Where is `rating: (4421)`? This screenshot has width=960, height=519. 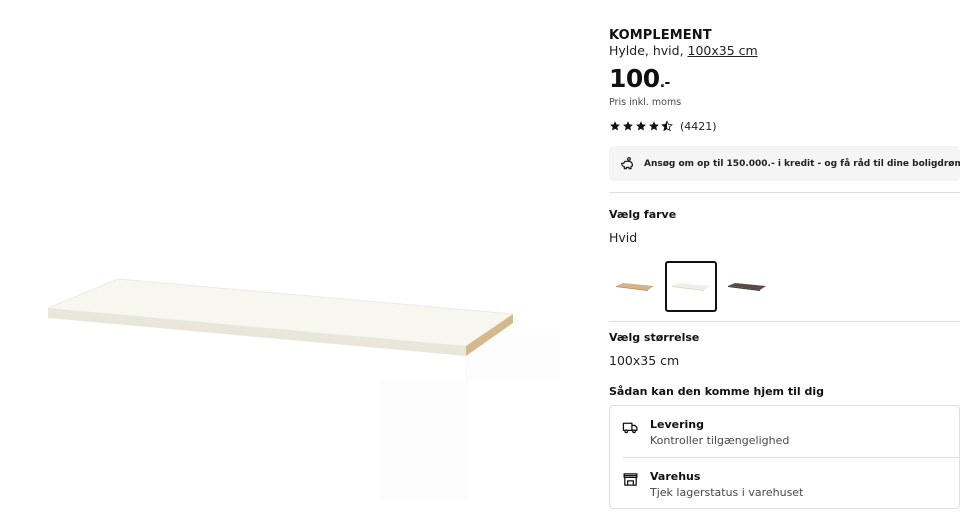
rating: (4421) is located at coordinates (663, 126).